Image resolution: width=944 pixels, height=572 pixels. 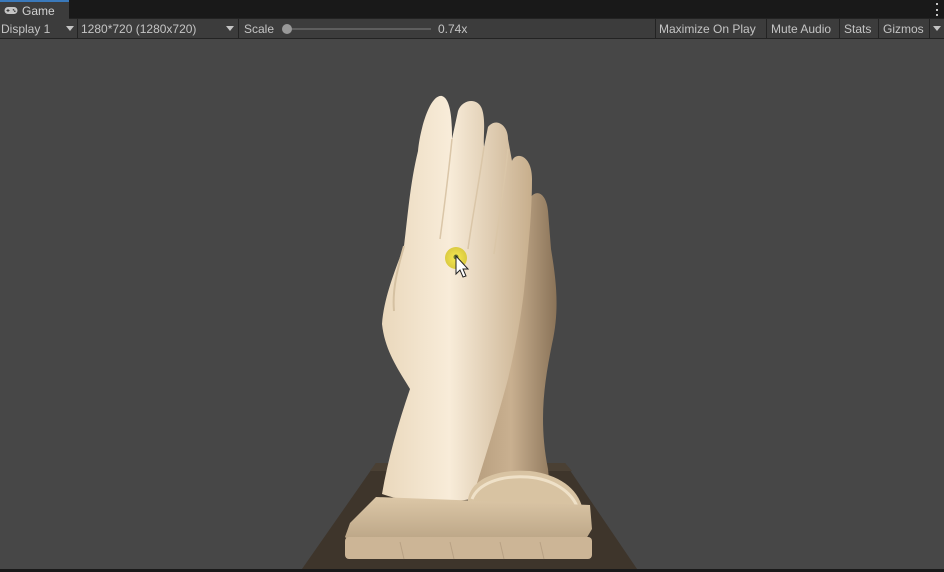 I want to click on resolution-dropdown: 1280*720 (1280x720), so click(x=159, y=28).